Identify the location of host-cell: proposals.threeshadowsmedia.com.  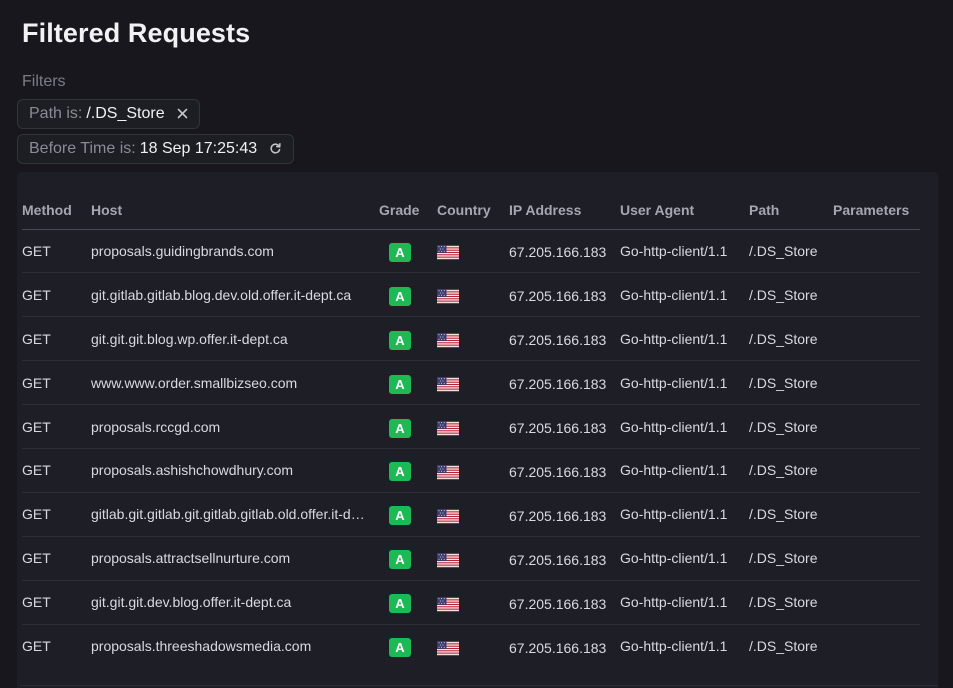
(235, 646).